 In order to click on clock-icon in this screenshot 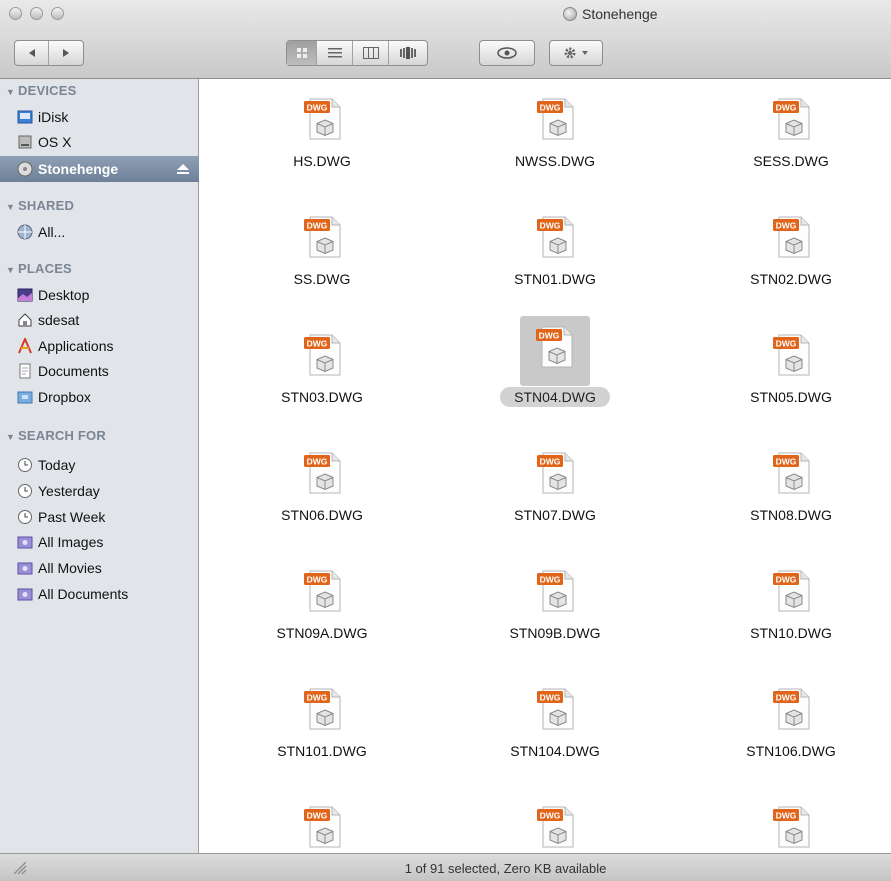, I will do `click(25, 491)`.